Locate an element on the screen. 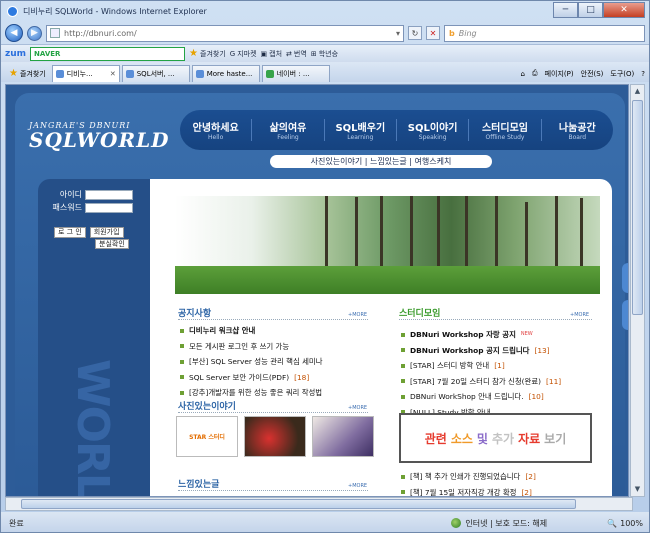 The width and height of the screenshot is (650, 533). password-input is located at coordinates (109, 207).